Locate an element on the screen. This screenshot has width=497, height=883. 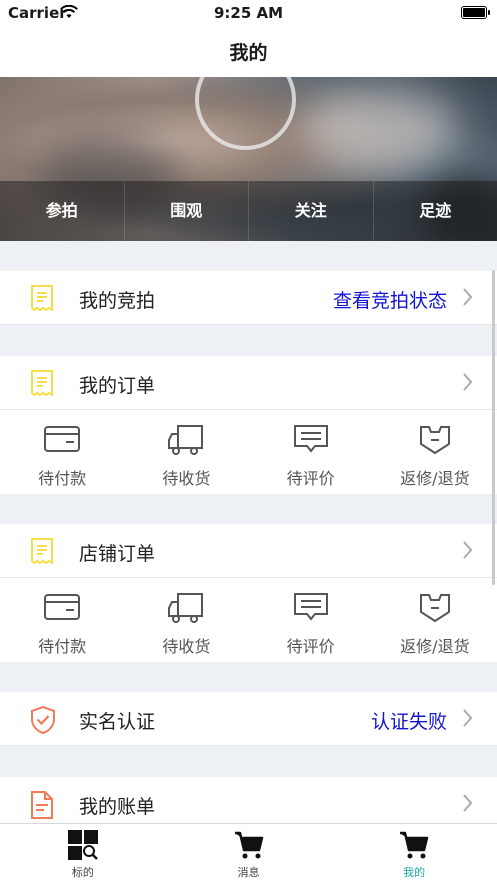
order-status-shortcuts: 待付款 待收货 待评价 返修/退货 is located at coordinates (248, 452).